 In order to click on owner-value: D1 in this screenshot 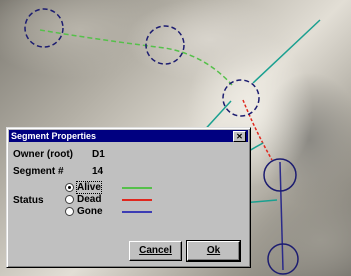, I will do `click(98, 154)`.